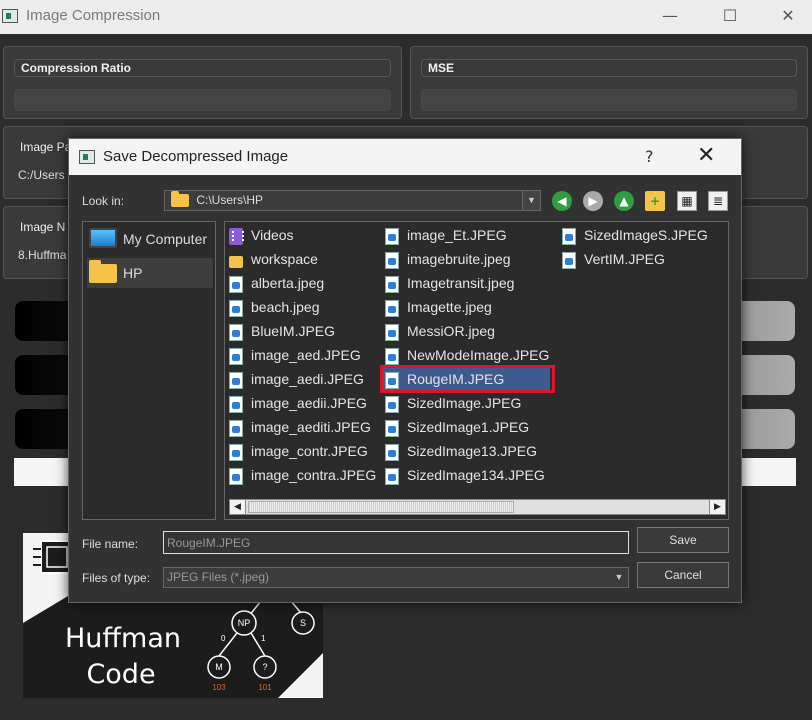 The height and width of the screenshot is (720, 812). What do you see at coordinates (706, 155) in the screenshot?
I see `dialog-close-button: ✕` at bounding box center [706, 155].